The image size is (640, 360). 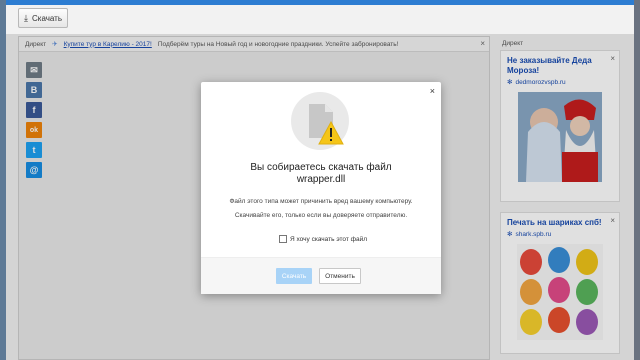 I want to click on dialog-footer: Скачать Отменить, so click(x=321, y=275).